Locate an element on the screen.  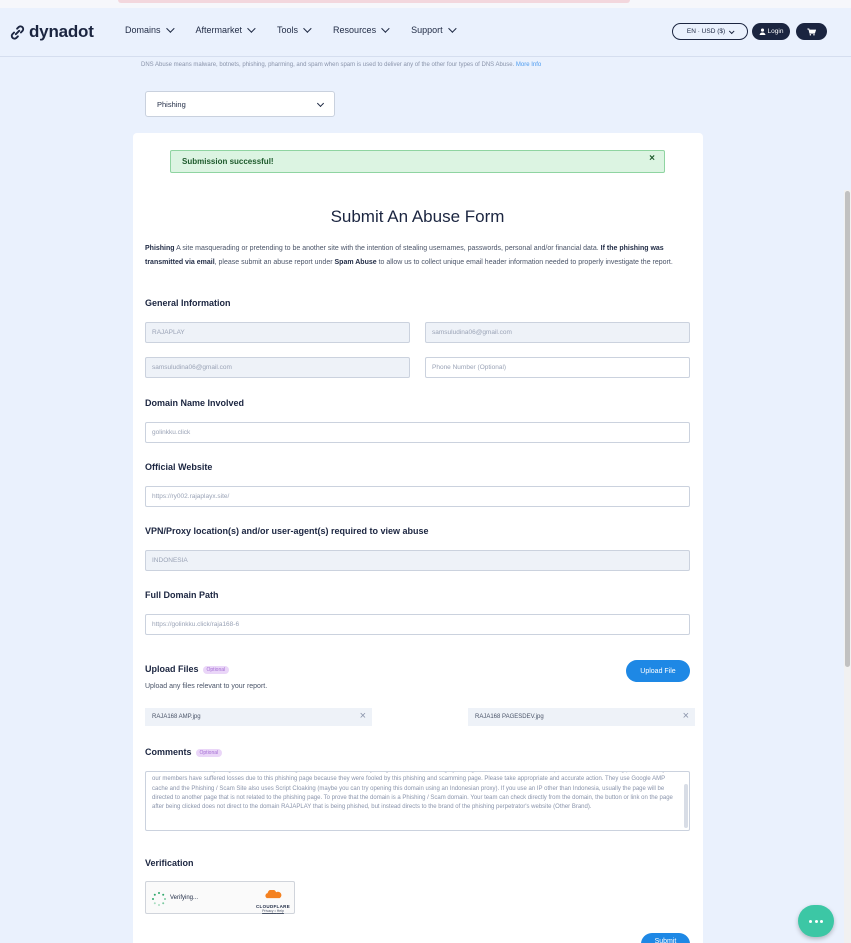
path-heading: Full Domain Path is located at coordinates (182, 595).